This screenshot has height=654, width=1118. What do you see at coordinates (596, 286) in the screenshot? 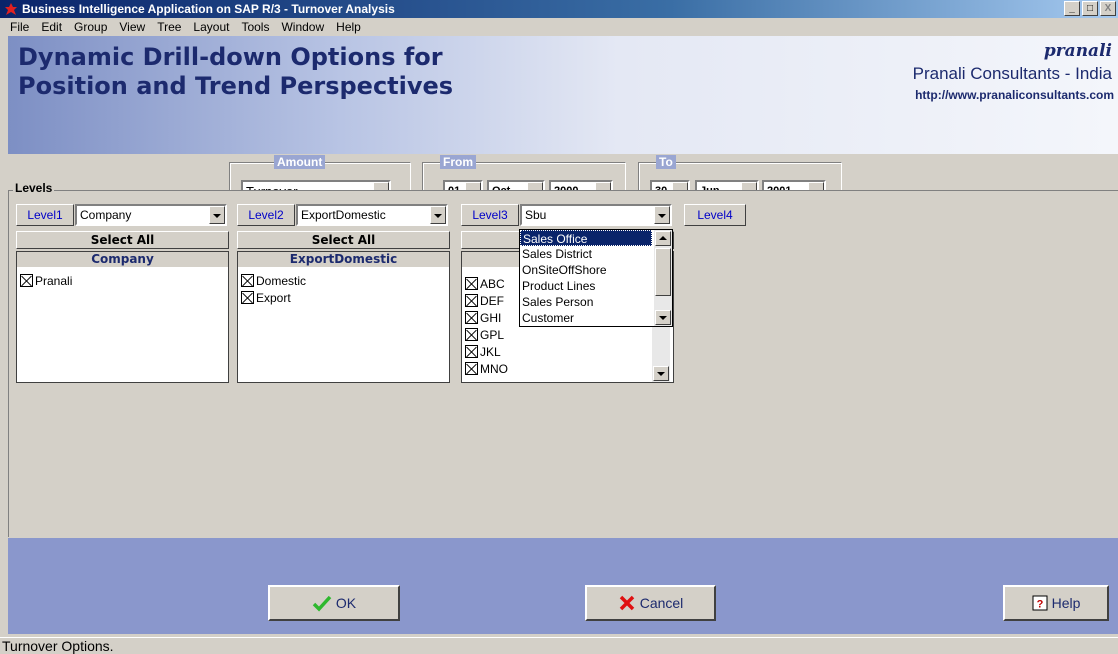
I see `dropdown-option: Product Lines` at bounding box center [596, 286].